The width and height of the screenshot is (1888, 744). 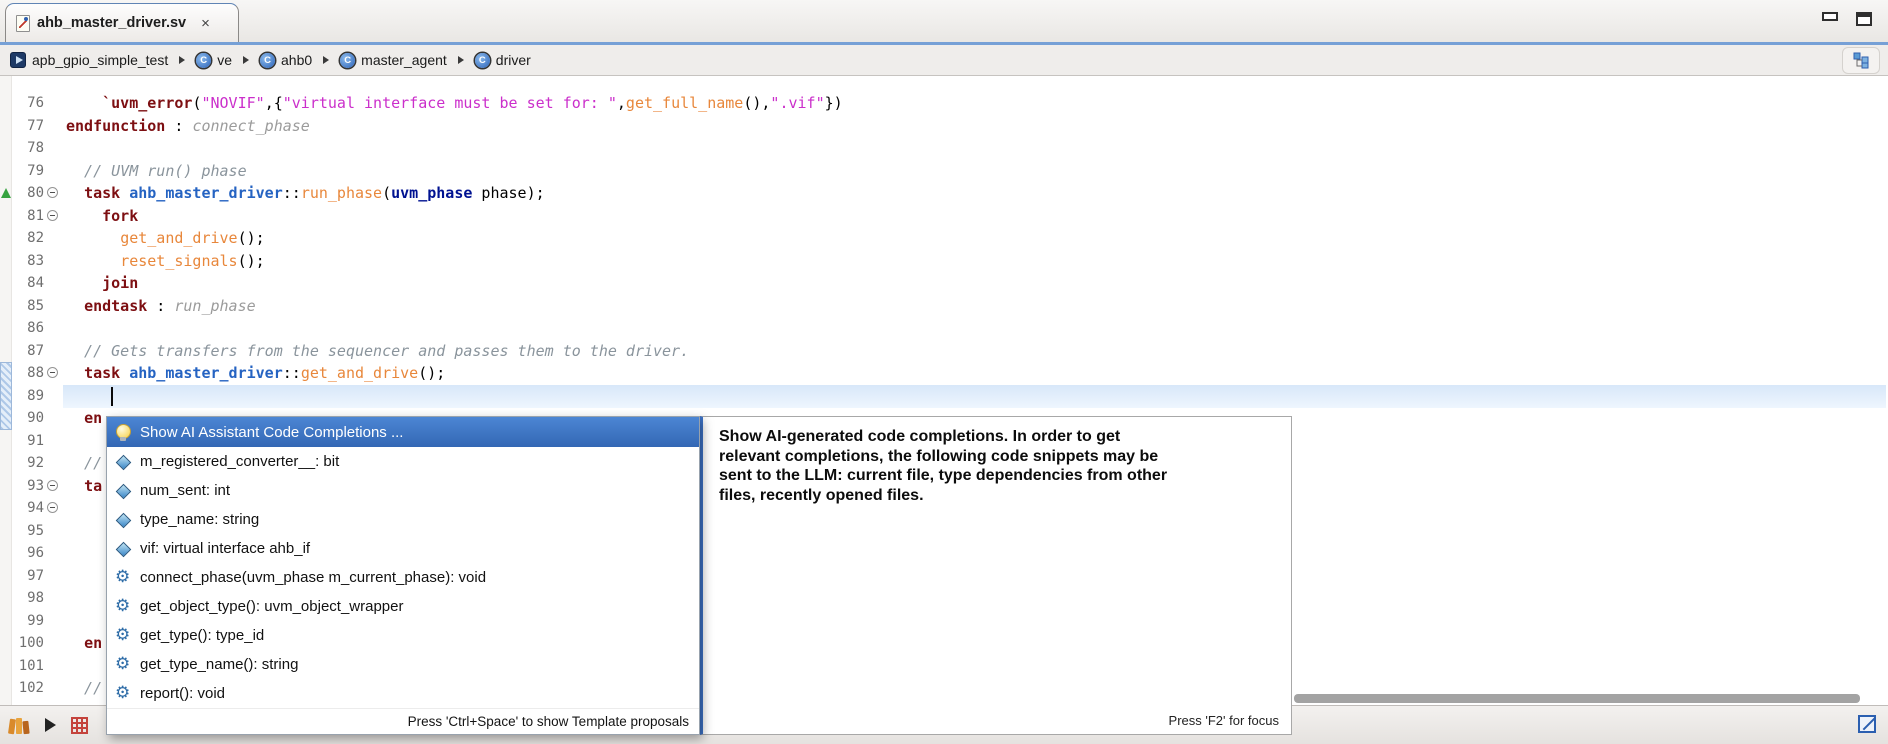 I want to click on line-number: 102, so click(x=31, y=688).